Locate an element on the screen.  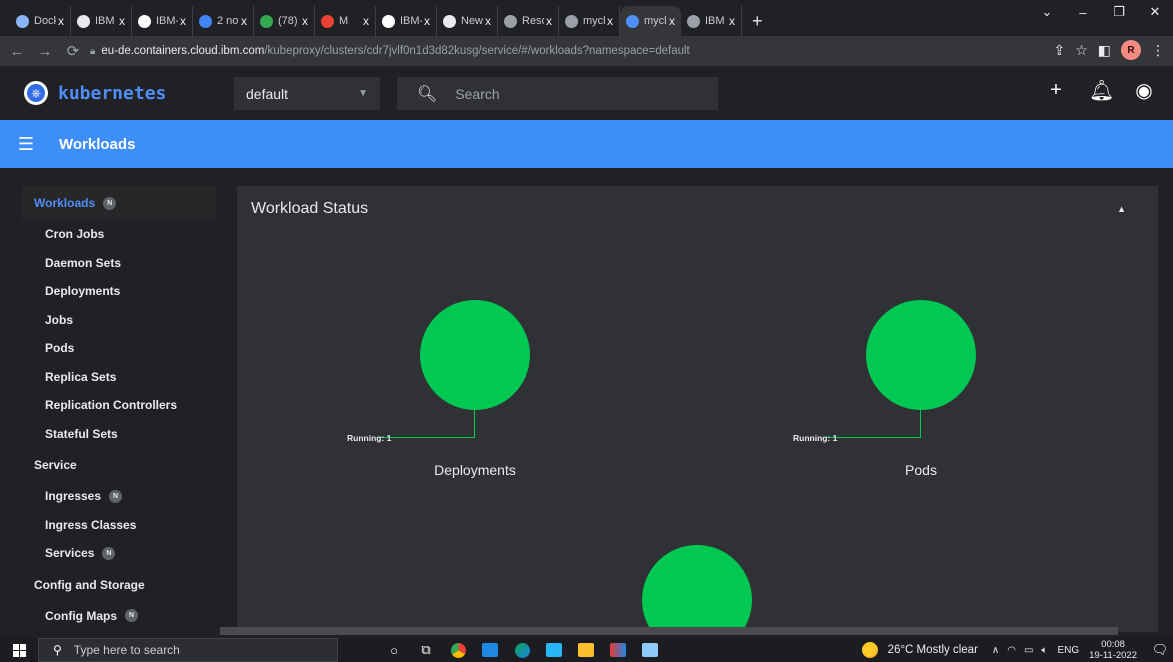
notifications-icon: 🗨︎ is located at coordinates (1160, 650).